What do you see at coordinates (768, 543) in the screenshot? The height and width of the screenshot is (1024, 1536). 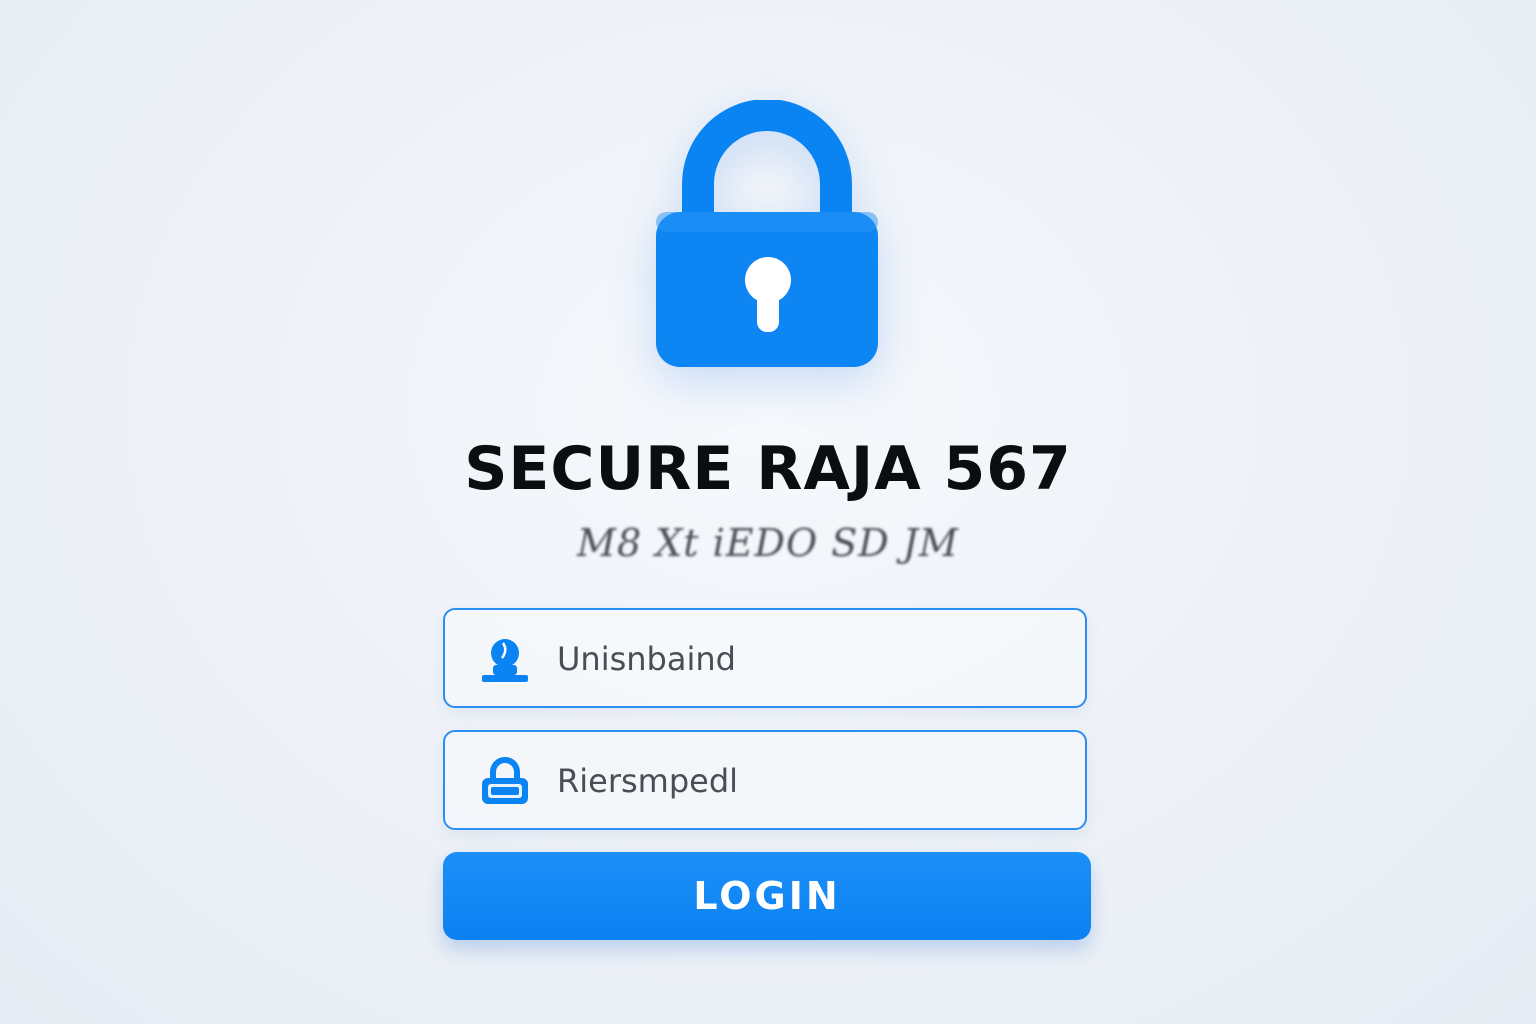 I see `app-subtitle: M8 Xt iEDO SD JM` at bounding box center [768, 543].